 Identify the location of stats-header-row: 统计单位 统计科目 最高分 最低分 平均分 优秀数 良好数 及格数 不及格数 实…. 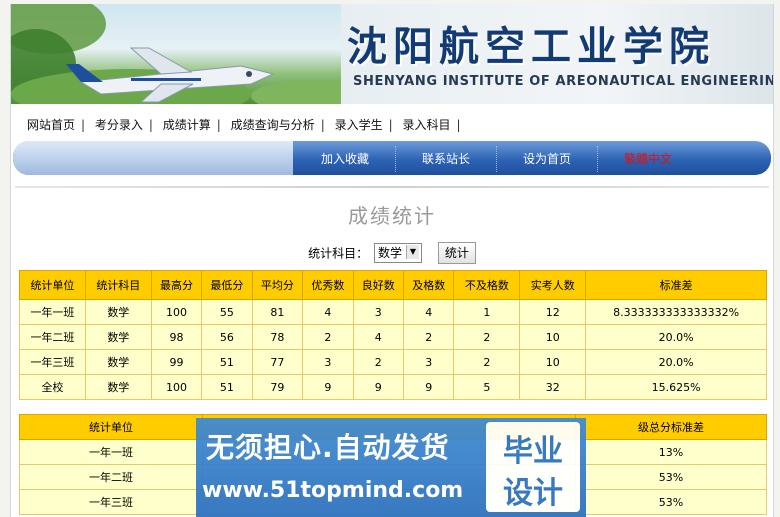
(393, 285).